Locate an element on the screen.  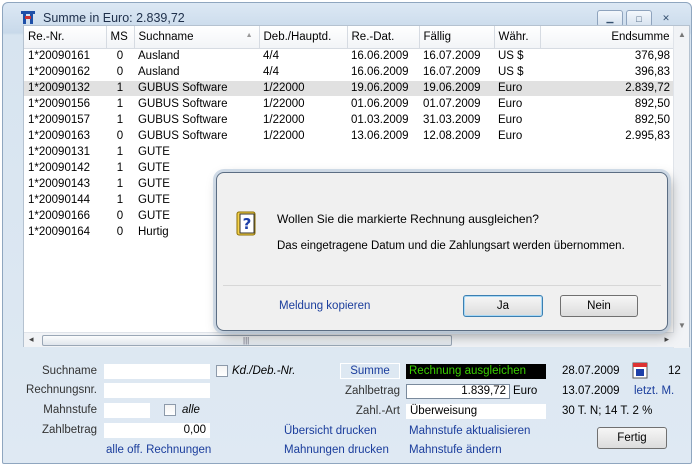
cell-faellig is located at coordinates (456, 152).